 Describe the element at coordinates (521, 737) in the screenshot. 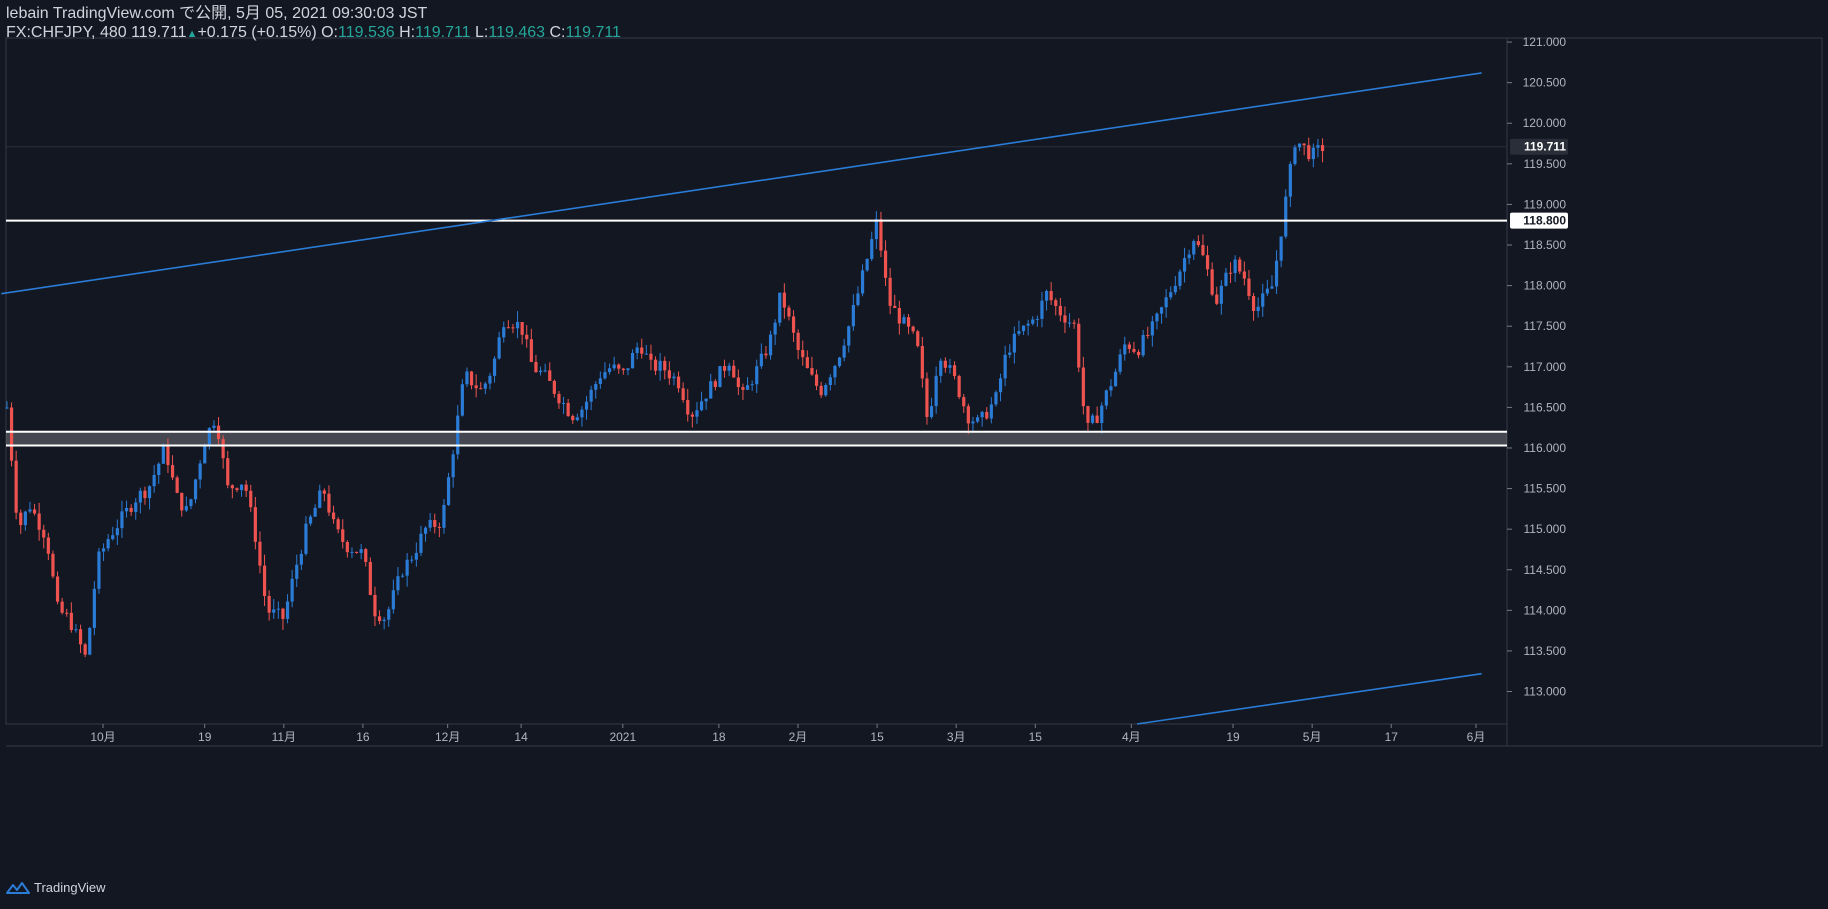

I see `x-tick-label: 14` at that location.